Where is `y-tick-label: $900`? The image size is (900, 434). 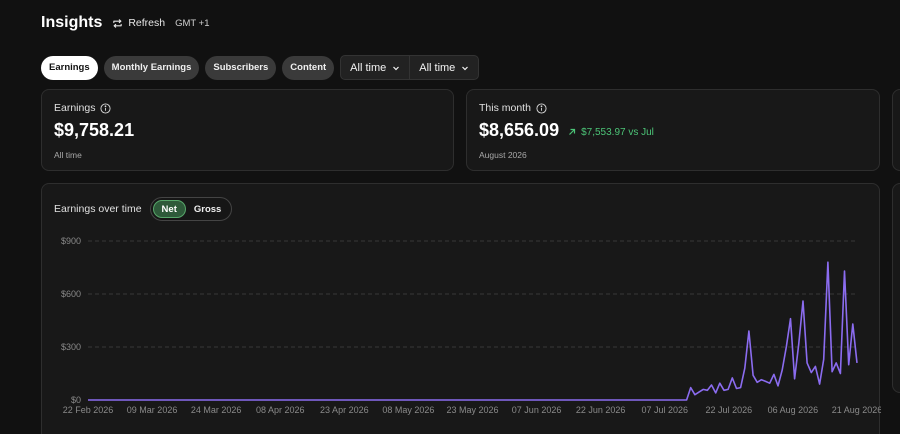
y-tick-label: $900 is located at coordinates (71, 241).